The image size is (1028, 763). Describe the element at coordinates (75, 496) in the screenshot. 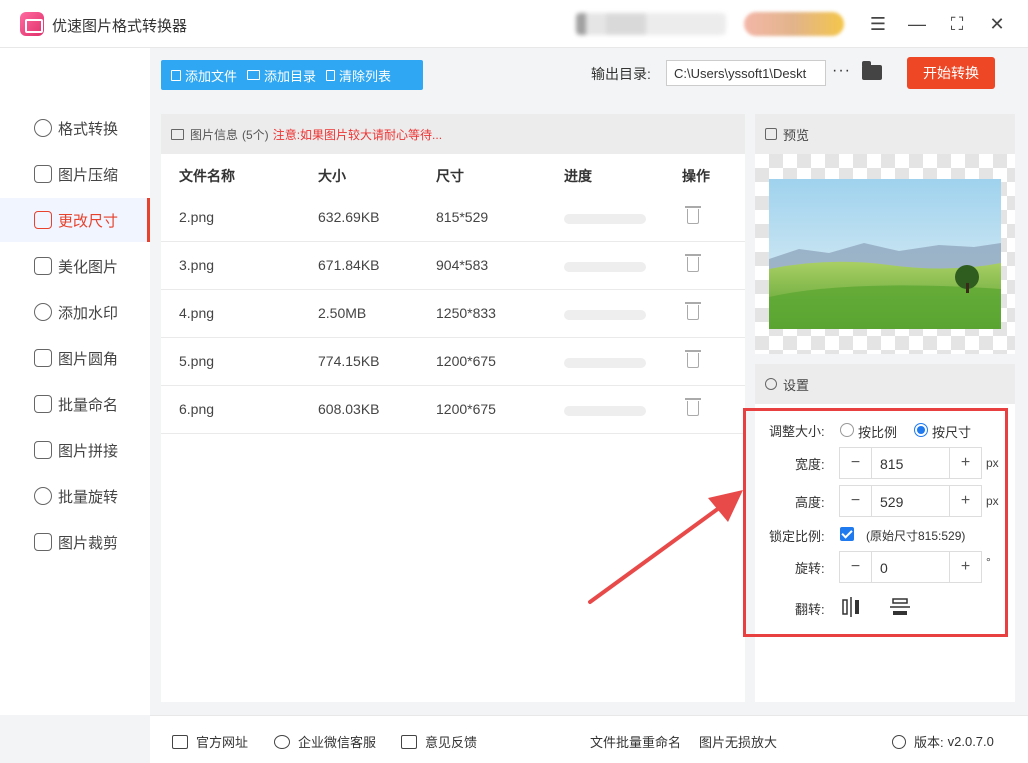

I see `sidebar-item-batch-rotate: 批量旋转` at that location.